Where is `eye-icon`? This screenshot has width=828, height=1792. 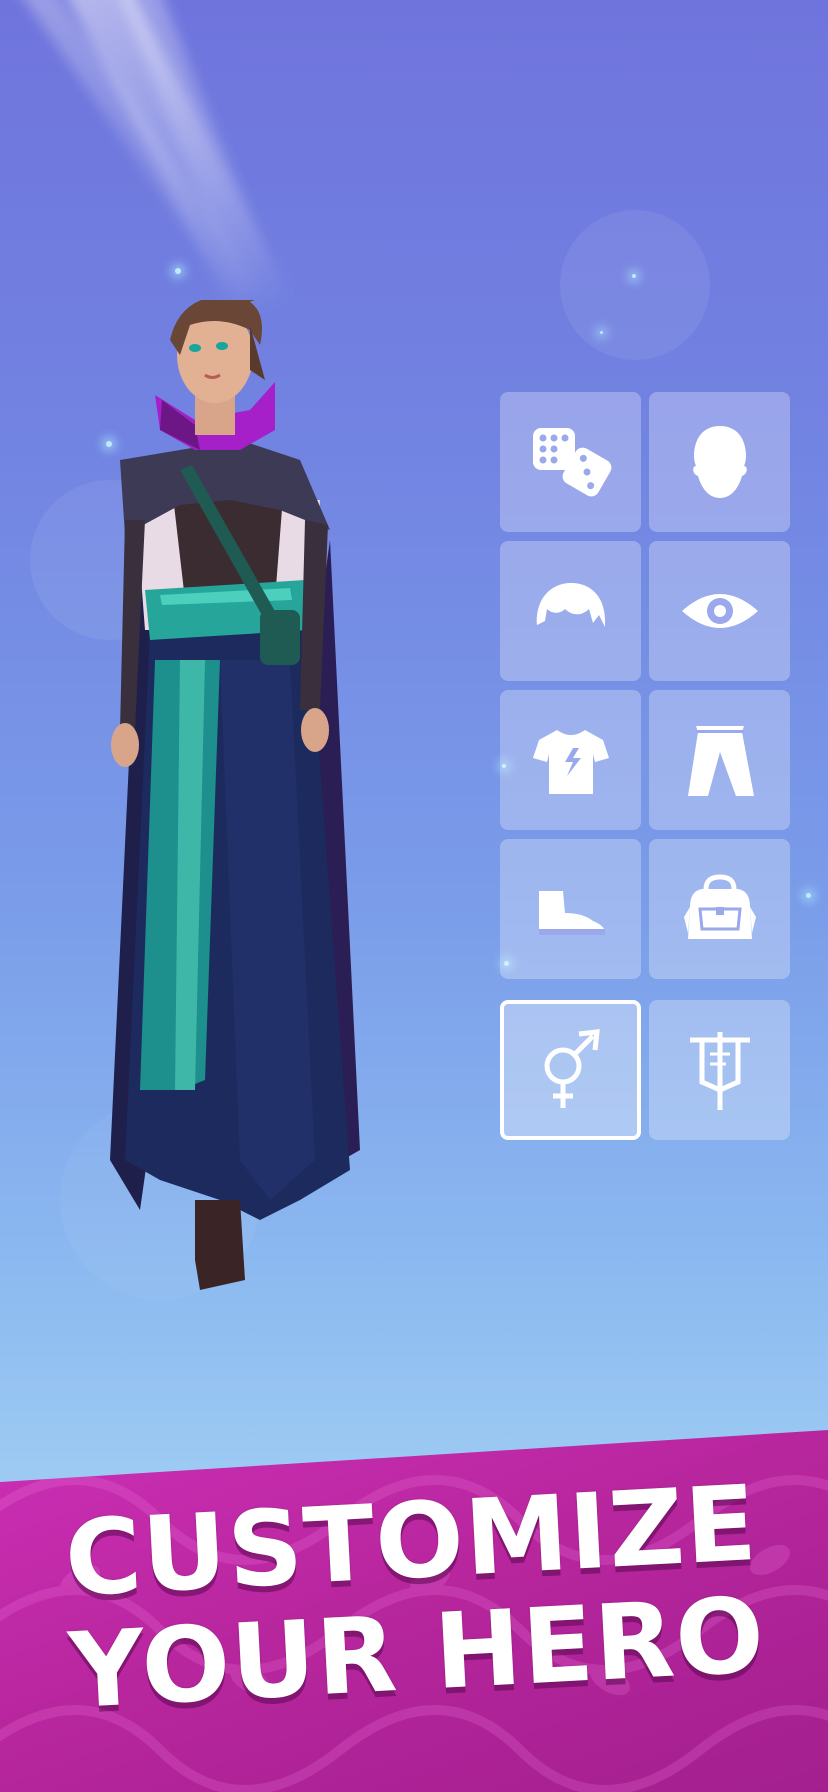 eye-icon is located at coordinates (719, 611).